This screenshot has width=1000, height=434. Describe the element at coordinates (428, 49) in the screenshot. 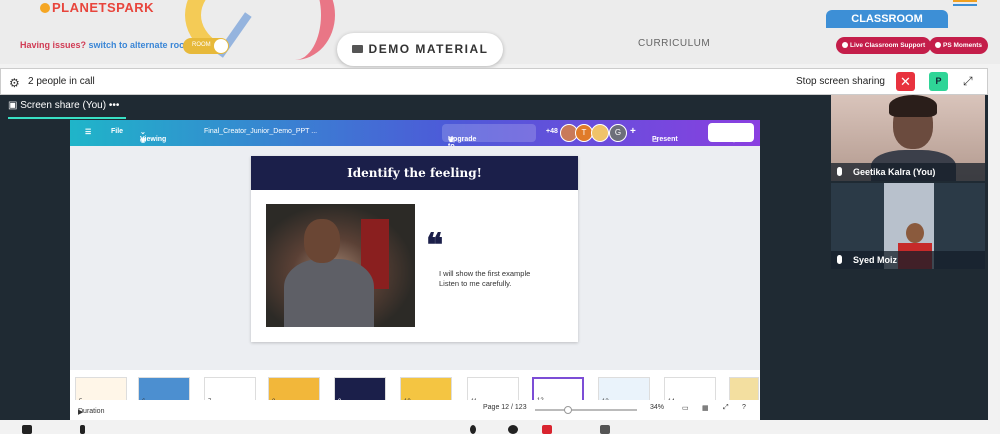

I see `demo-material-label: DEMO MATERIAL` at that location.